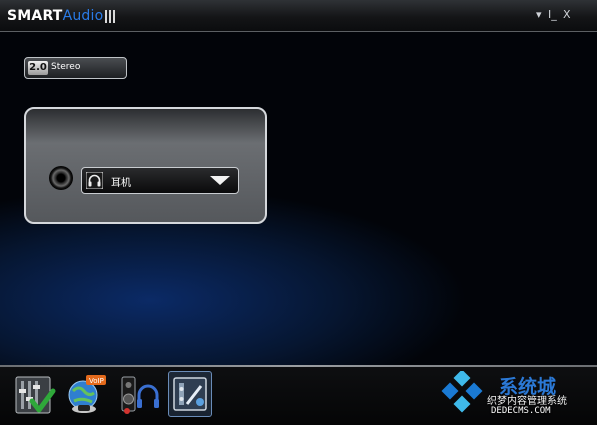 The height and width of the screenshot is (425, 597). Describe the element at coordinates (527, 401) in the screenshot. I see `watermark-subtitle: 织梦内容管理系统` at that location.